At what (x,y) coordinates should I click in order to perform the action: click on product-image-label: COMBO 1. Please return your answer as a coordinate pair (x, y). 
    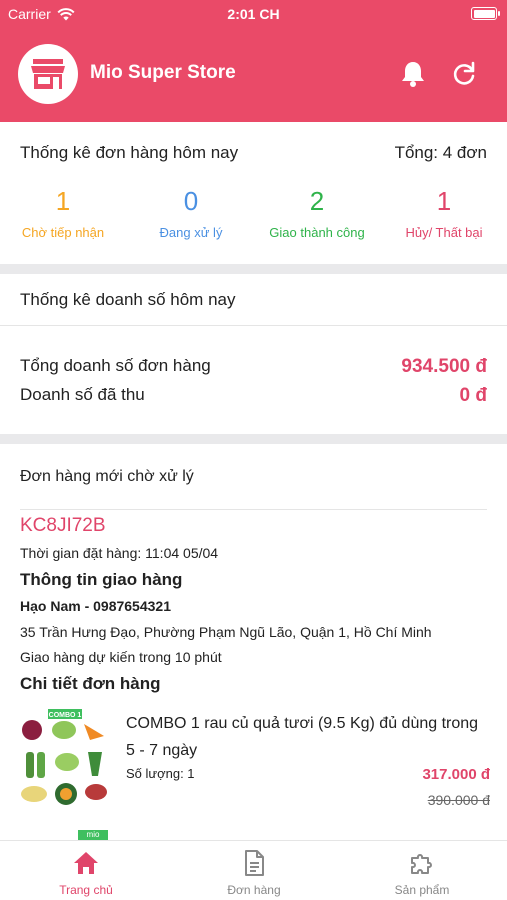
    Looking at the image, I should click on (65, 715).